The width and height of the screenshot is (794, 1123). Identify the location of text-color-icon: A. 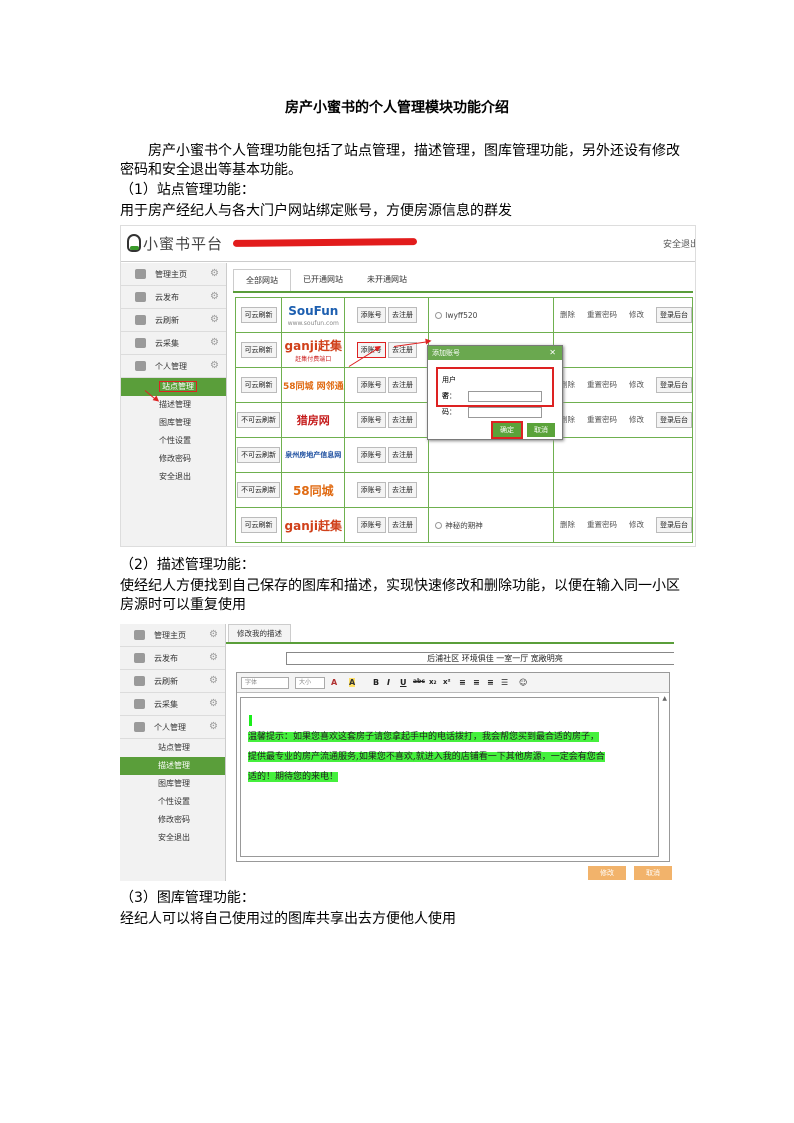
(334, 682).